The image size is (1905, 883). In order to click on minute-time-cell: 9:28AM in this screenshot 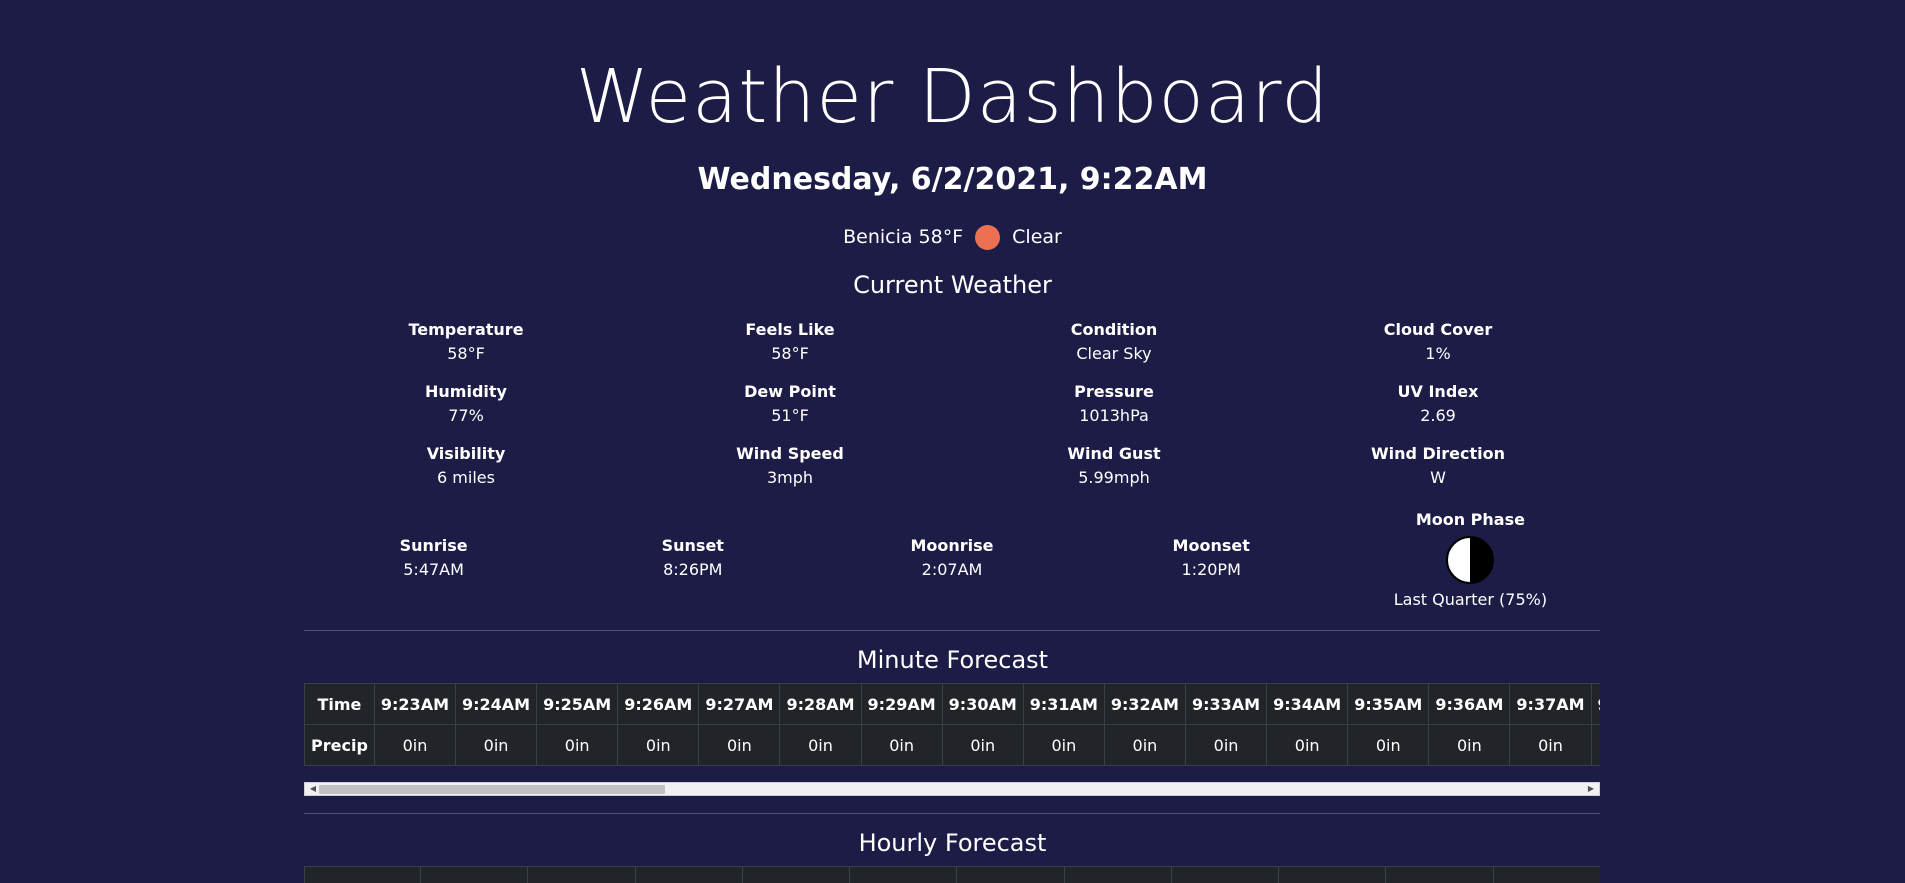, I will do `click(820, 704)`.